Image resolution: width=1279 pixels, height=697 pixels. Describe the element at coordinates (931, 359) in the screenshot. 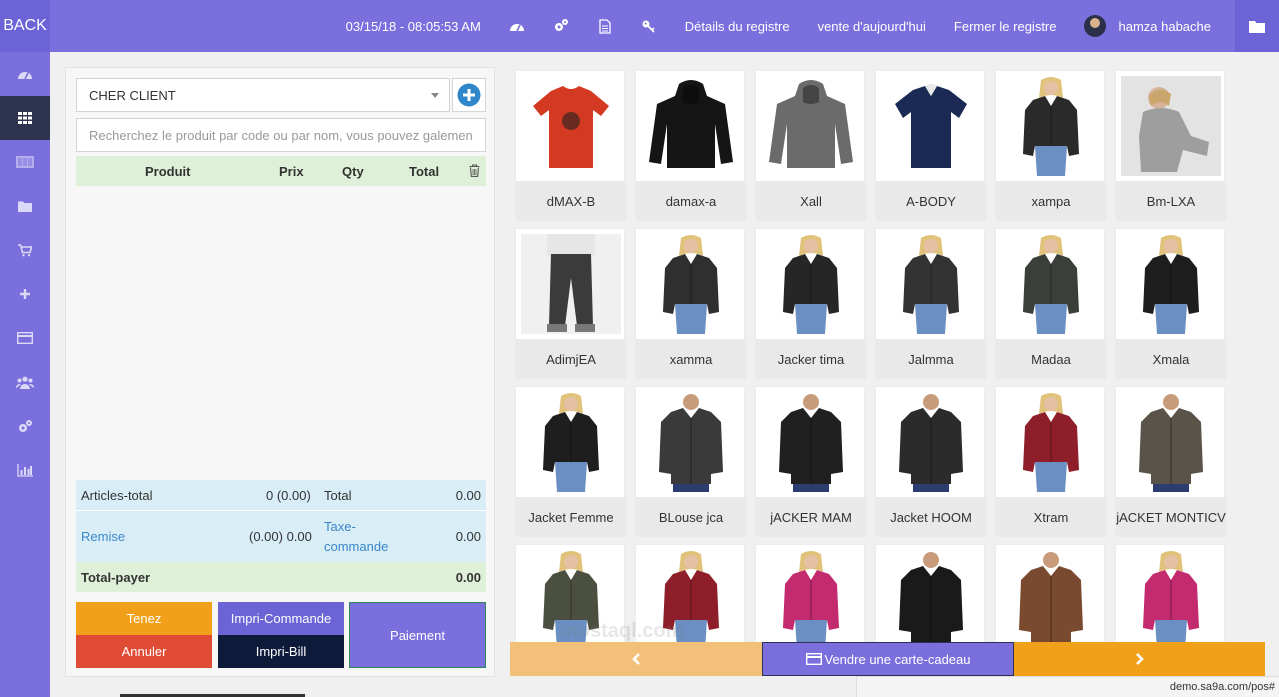

I see `product-name: Jalmma` at that location.